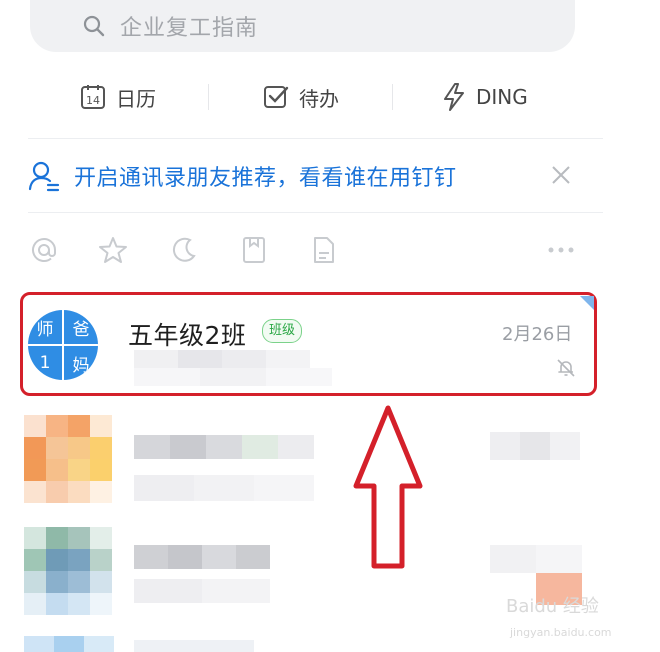 This screenshot has width=660, height=652. I want to click on avatar-cell: 师, so click(45, 329).